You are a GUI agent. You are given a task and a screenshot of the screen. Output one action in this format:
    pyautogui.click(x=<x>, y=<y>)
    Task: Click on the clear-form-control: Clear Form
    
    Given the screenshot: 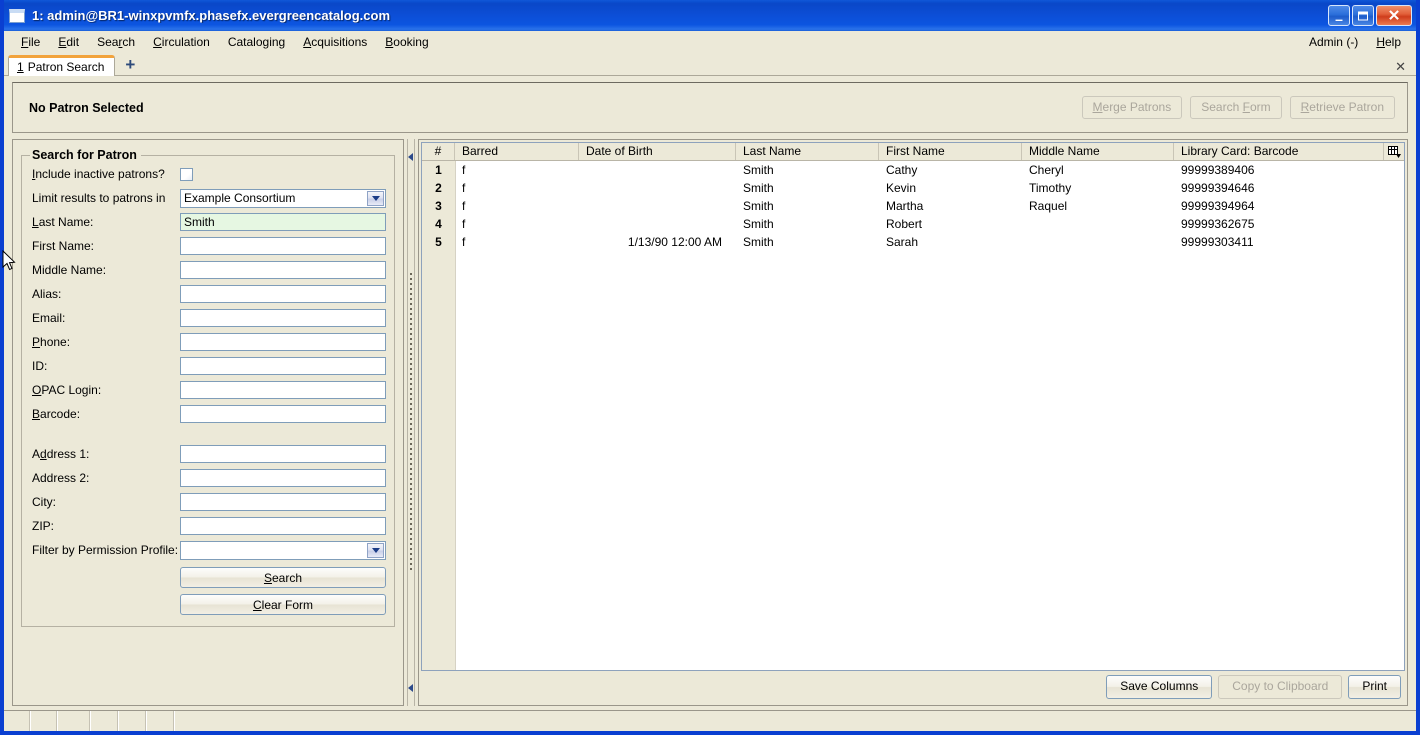 What is the action you would take?
    pyautogui.click(x=283, y=602)
    